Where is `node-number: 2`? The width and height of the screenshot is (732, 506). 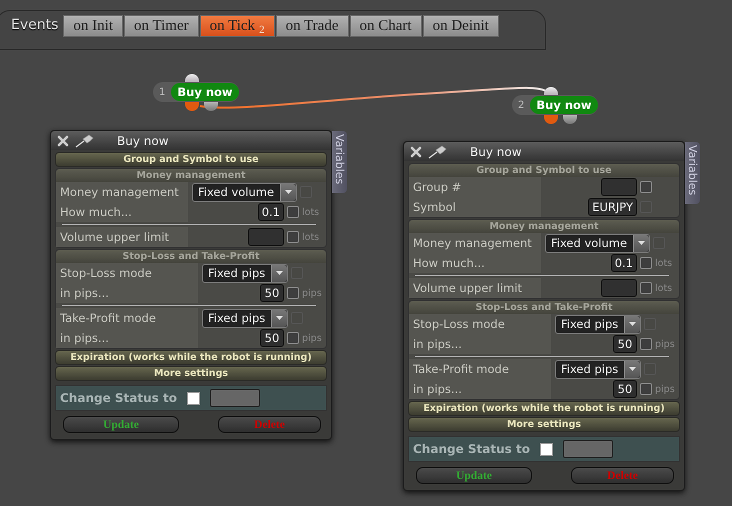 node-number: 2 is located at coordinates (521, 105).